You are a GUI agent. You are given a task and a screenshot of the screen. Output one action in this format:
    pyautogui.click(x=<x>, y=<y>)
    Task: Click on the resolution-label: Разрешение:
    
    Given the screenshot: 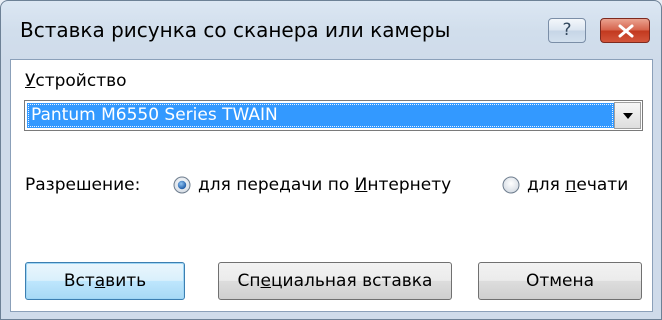 What is the action you would take?
    pyautogui.click(x=83, y=185)
    